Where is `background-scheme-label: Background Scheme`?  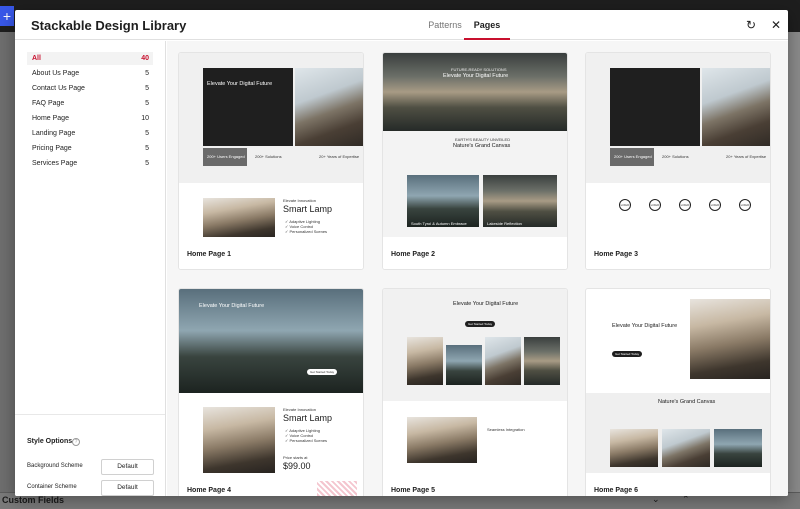 background-scheme-label: Background Scheme is located at coordinates (55, 466).